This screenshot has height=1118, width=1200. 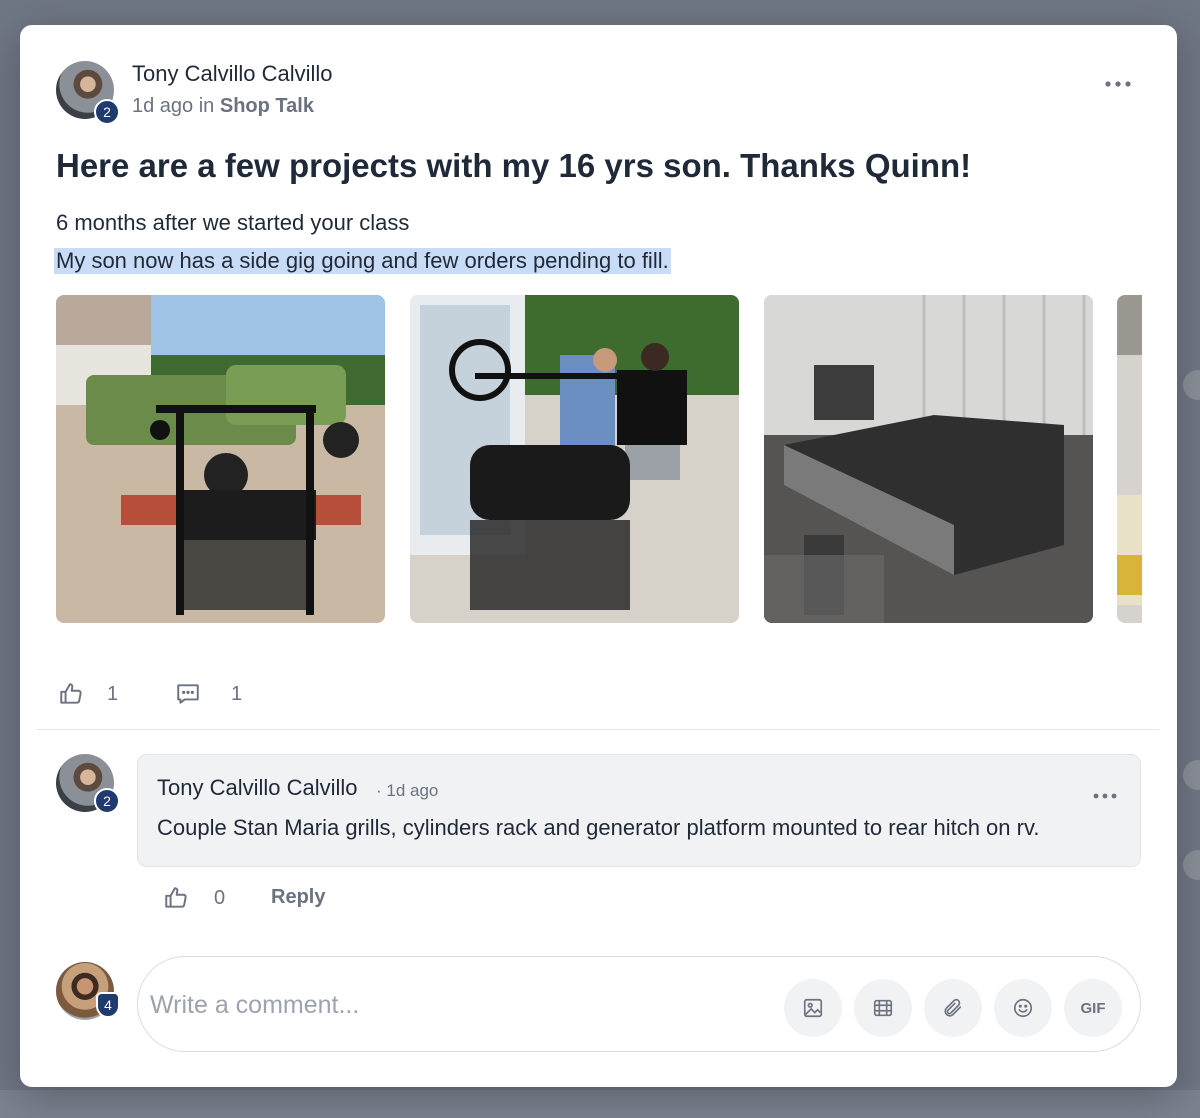 What do you see at coordinates (206, 106) in the screenshot?
I see `in-word: in` at bounding box center [206, 106].